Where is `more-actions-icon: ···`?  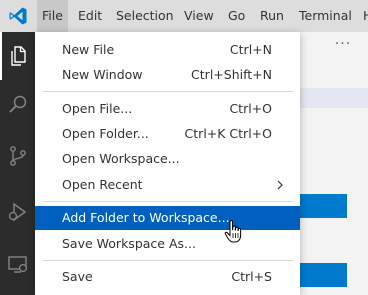
more-actions-icon: ··· is located at coordinates (343, 46).